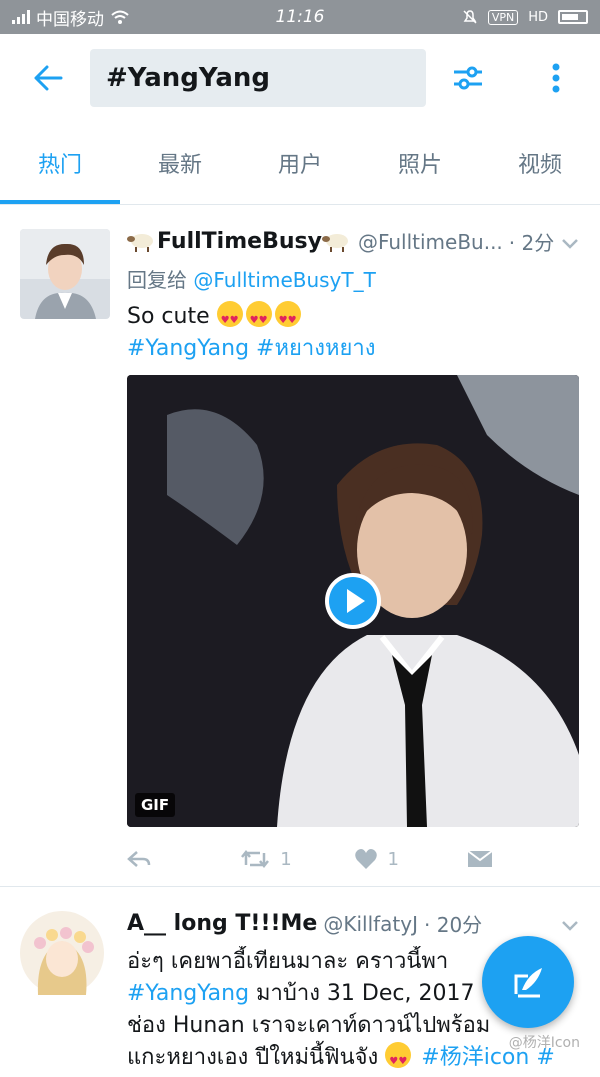 The height and width of the screenshot is (1077, 600). What do you see at coordinates (155, 805) in the screenshot?
I see `gif-badge: GIF` at bounding box center [155, 805].